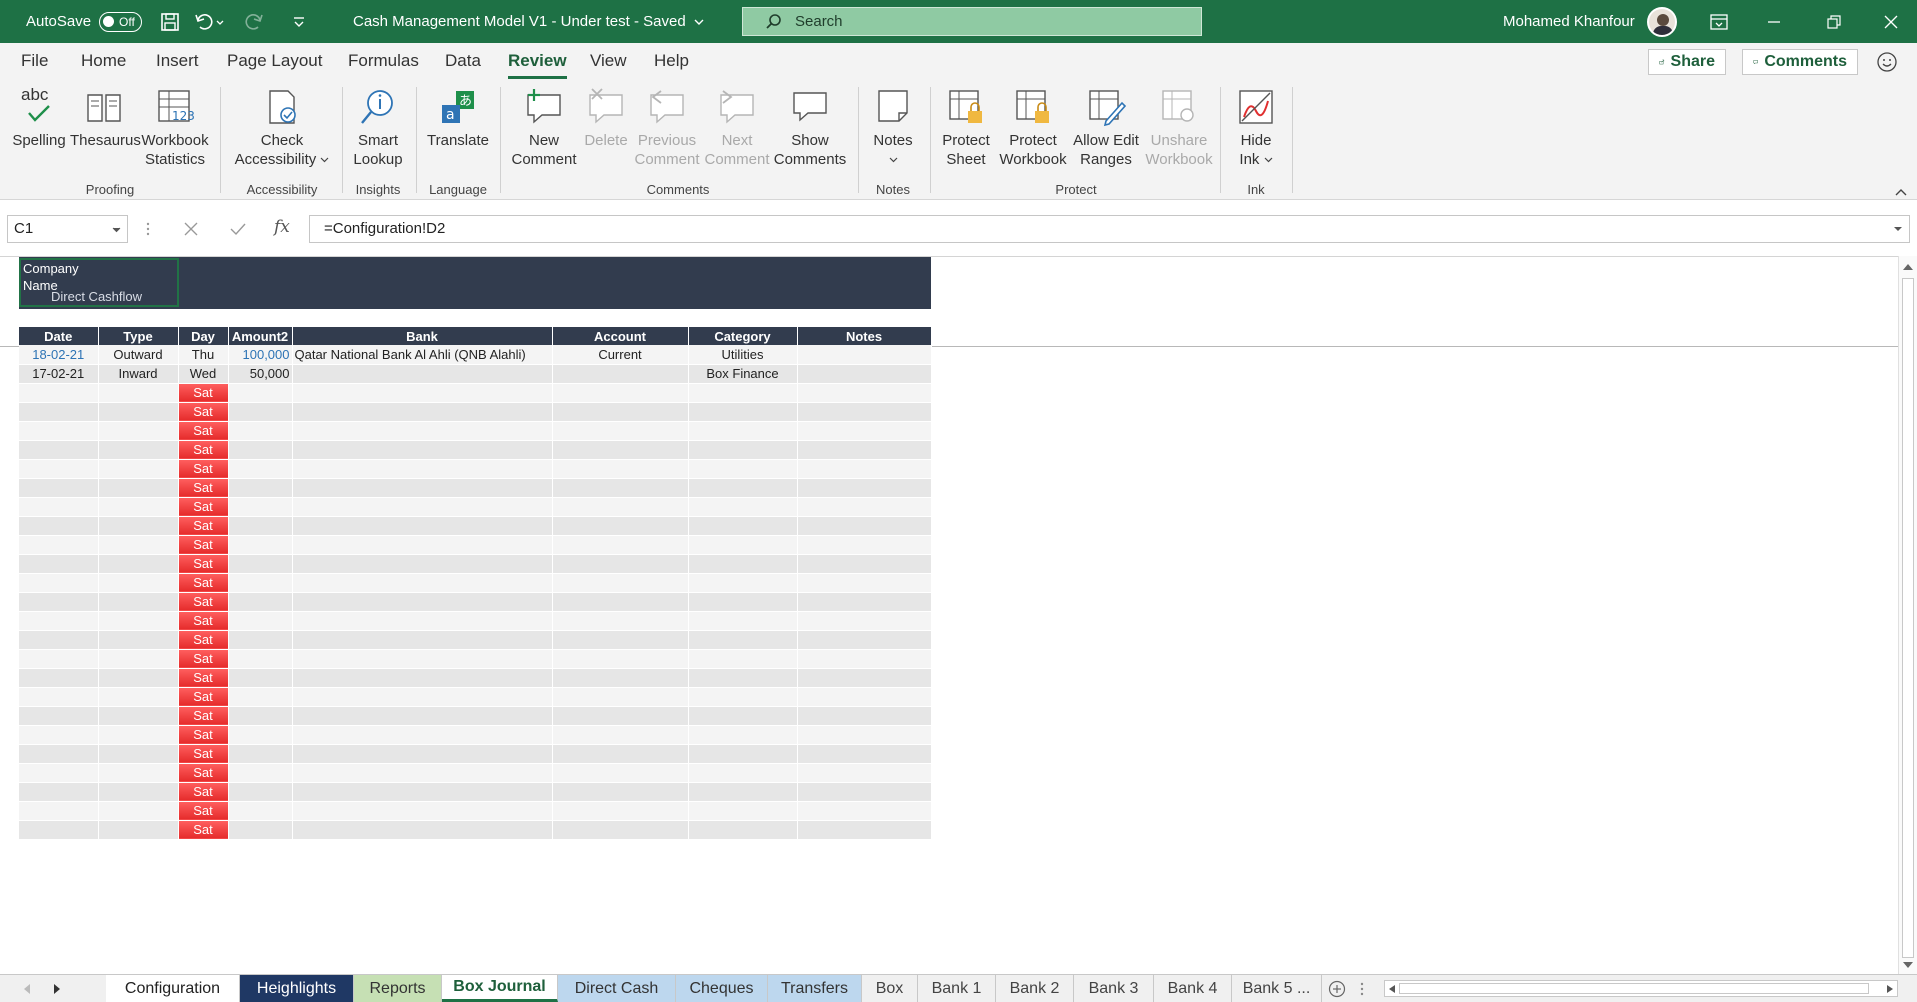  I want to click on cell-account: Current, so click(620, 355).